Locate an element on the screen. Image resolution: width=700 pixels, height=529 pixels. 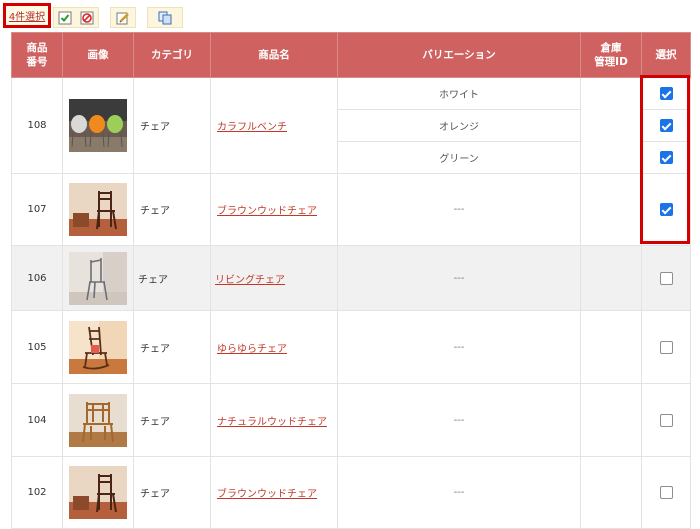
product-number: 102 is located at coordinates (37, 492).